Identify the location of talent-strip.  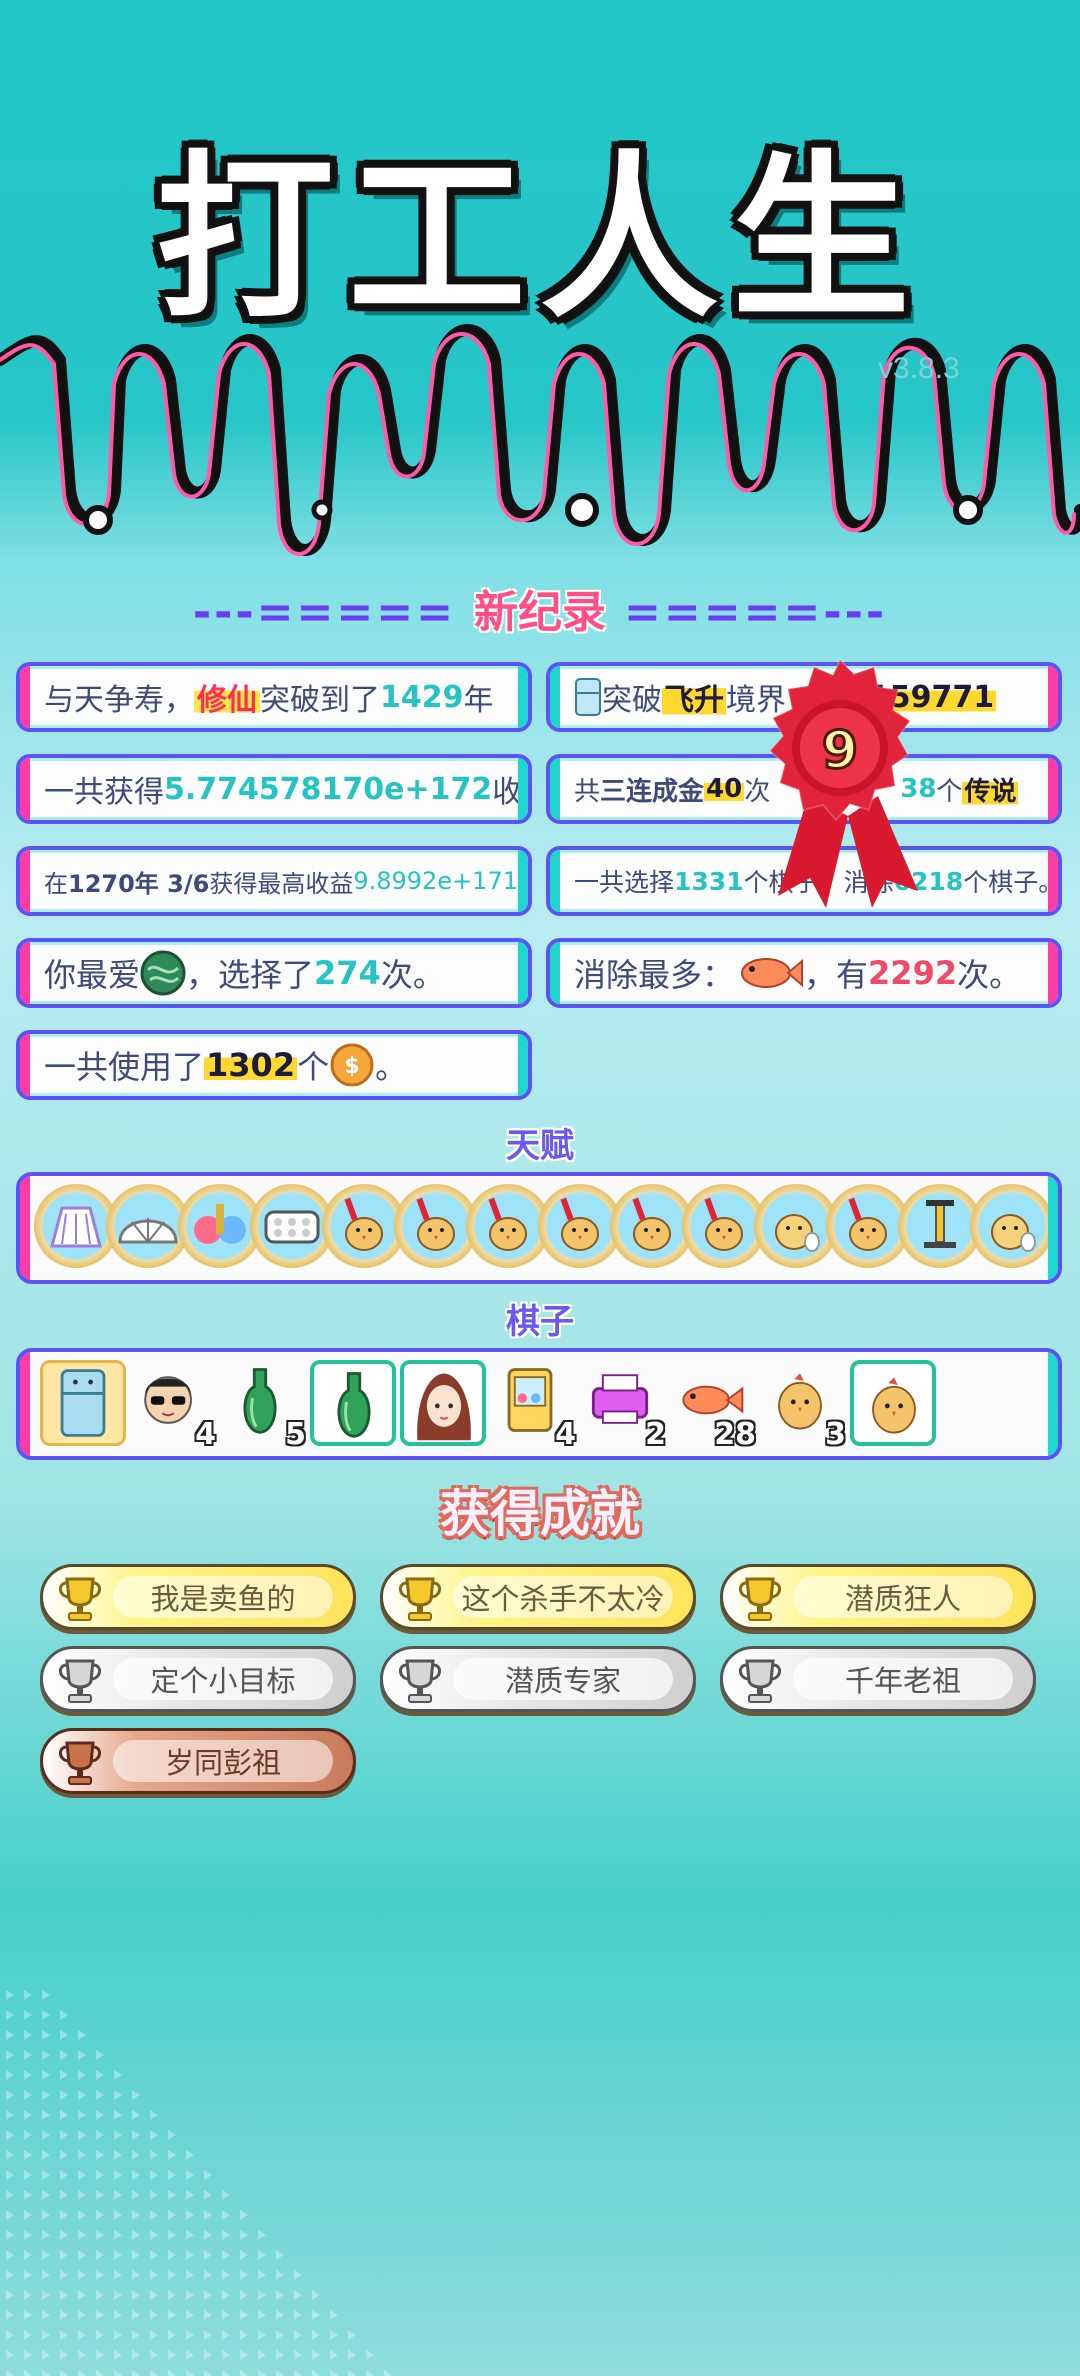
(539, 1228).